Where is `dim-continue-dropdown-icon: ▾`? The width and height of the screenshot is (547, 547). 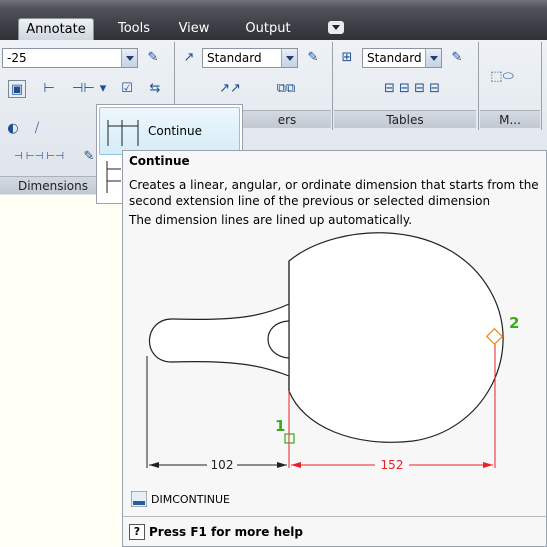 dim-continue-dropdown-icon: ▾ is located at coordinates (103, 89).